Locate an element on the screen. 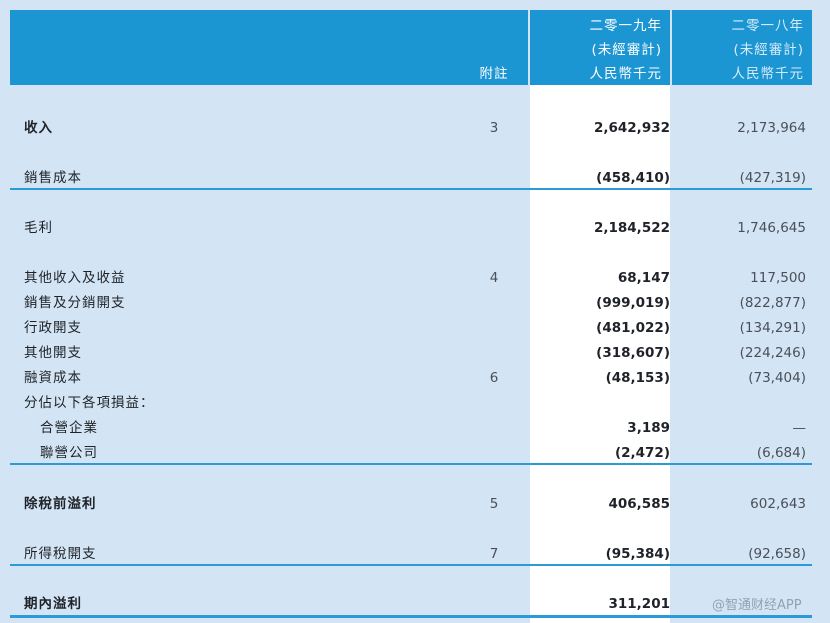  row-label: 收入 is located at coordinates (38, 128).